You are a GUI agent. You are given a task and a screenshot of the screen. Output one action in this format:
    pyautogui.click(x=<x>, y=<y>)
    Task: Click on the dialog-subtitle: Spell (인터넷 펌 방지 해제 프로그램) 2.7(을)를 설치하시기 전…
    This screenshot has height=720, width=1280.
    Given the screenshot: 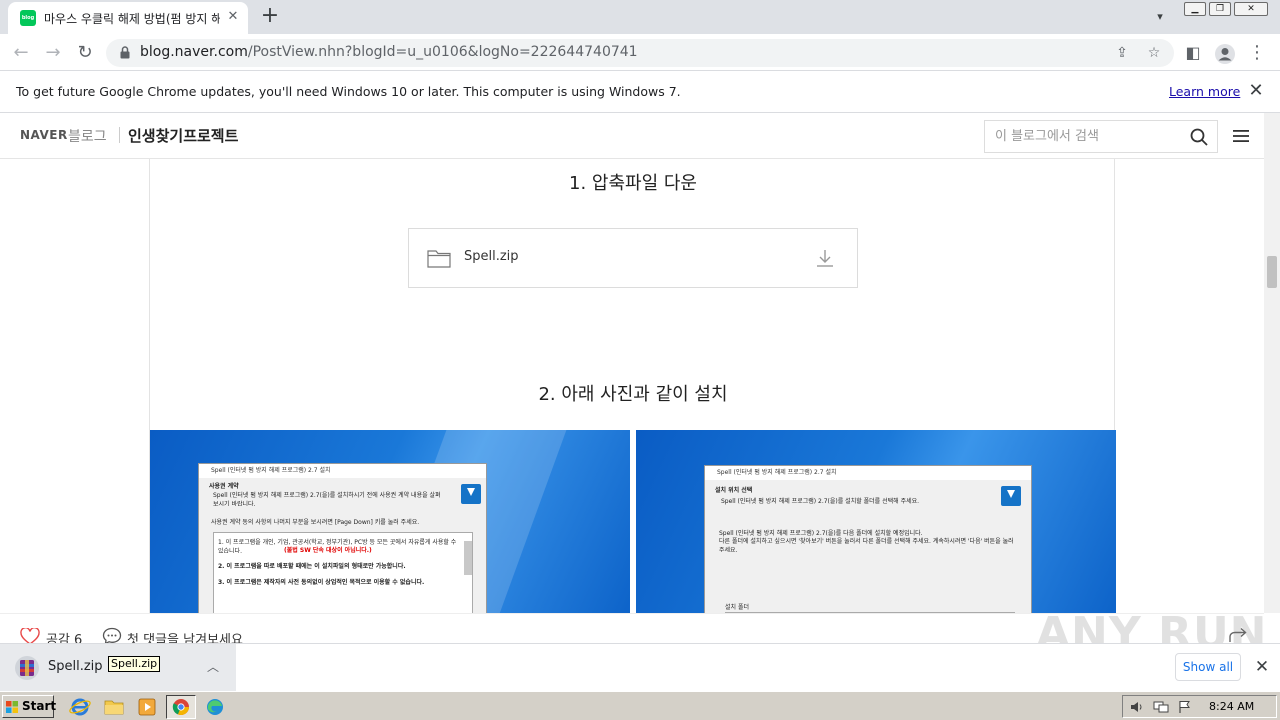 What is the action you would take?
    pyautogui.click(x=327, y=499)
    